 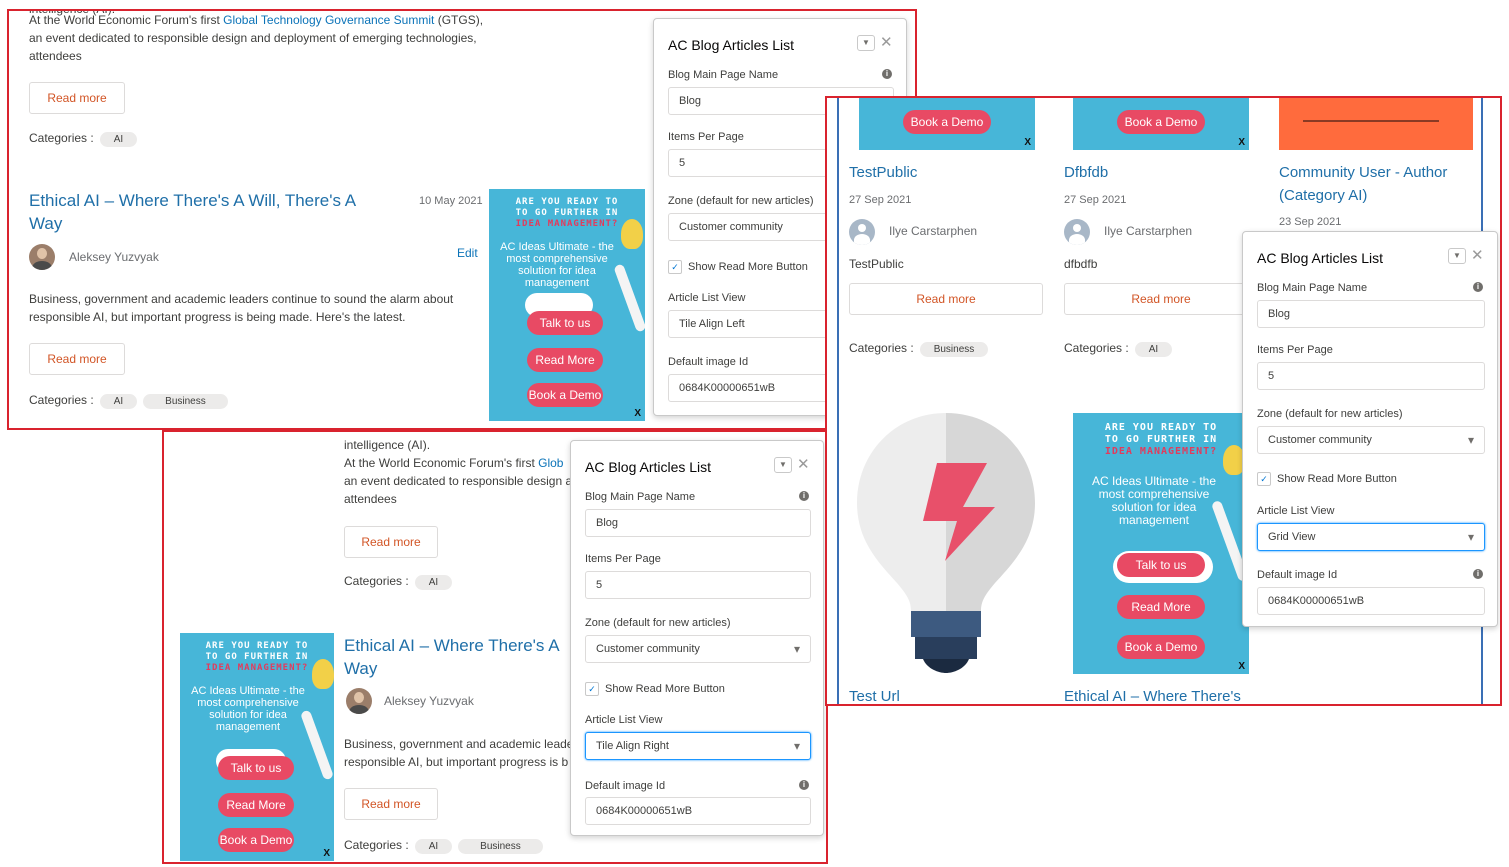 I want to click on card-title: Ethical AI – Where There's, so click(x=1152, y=694).